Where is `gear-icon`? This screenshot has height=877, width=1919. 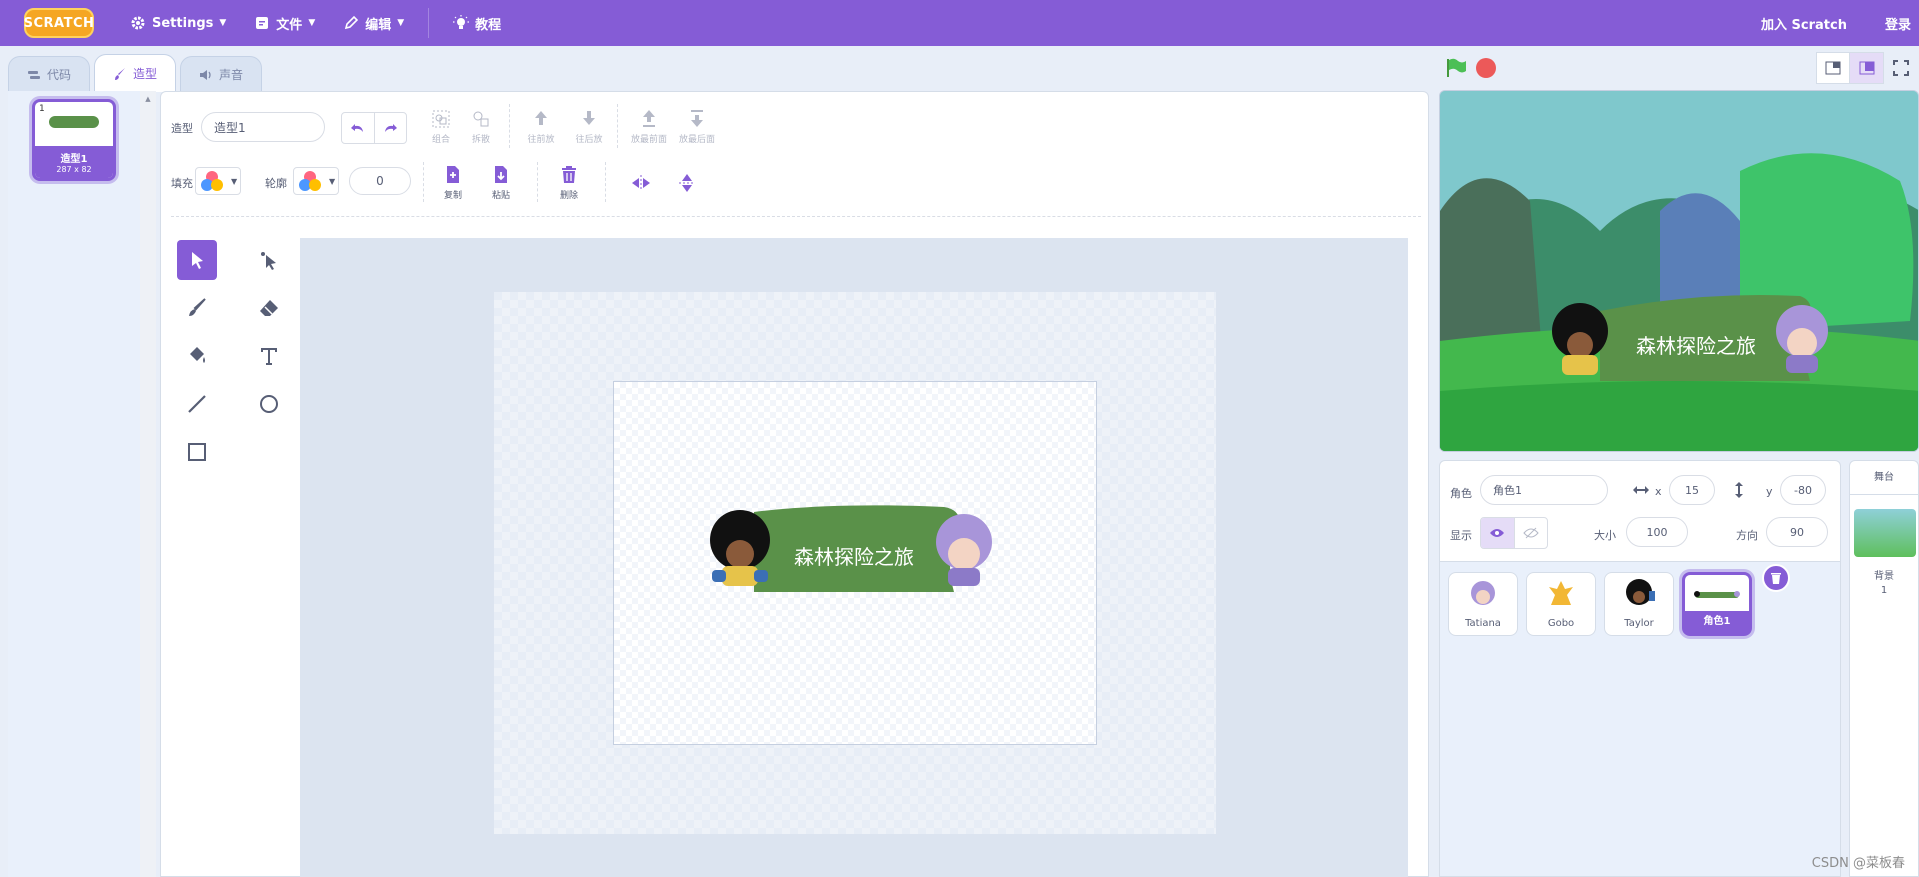 gear-icon is located at coordinates (138, 23).